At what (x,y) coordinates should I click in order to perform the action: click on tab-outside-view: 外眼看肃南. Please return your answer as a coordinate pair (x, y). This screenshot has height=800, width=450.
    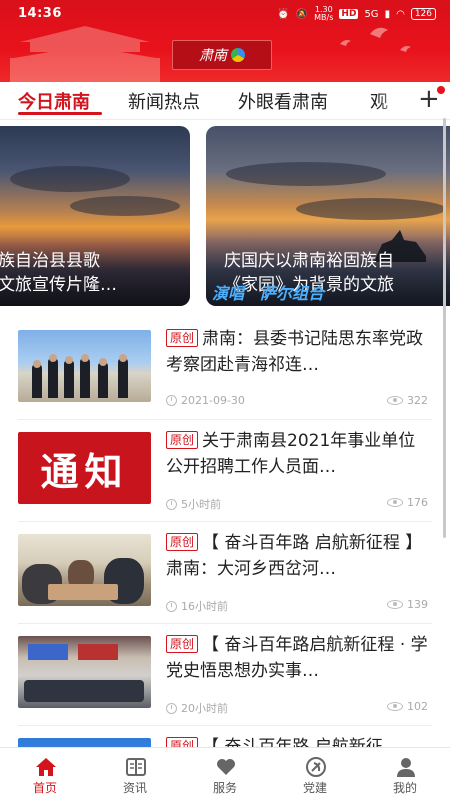
    Looking at the image, I should click on (283, 101).